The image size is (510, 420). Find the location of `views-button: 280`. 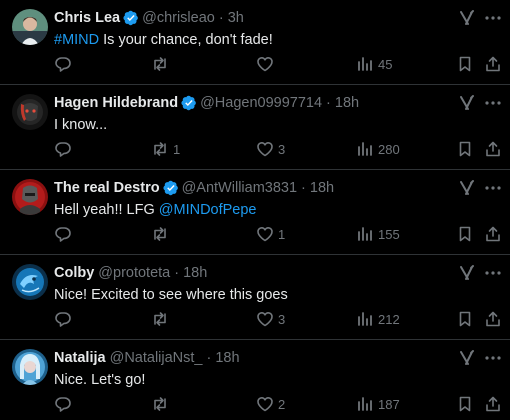

views-button: 280 is located at coordinates (378, 149).